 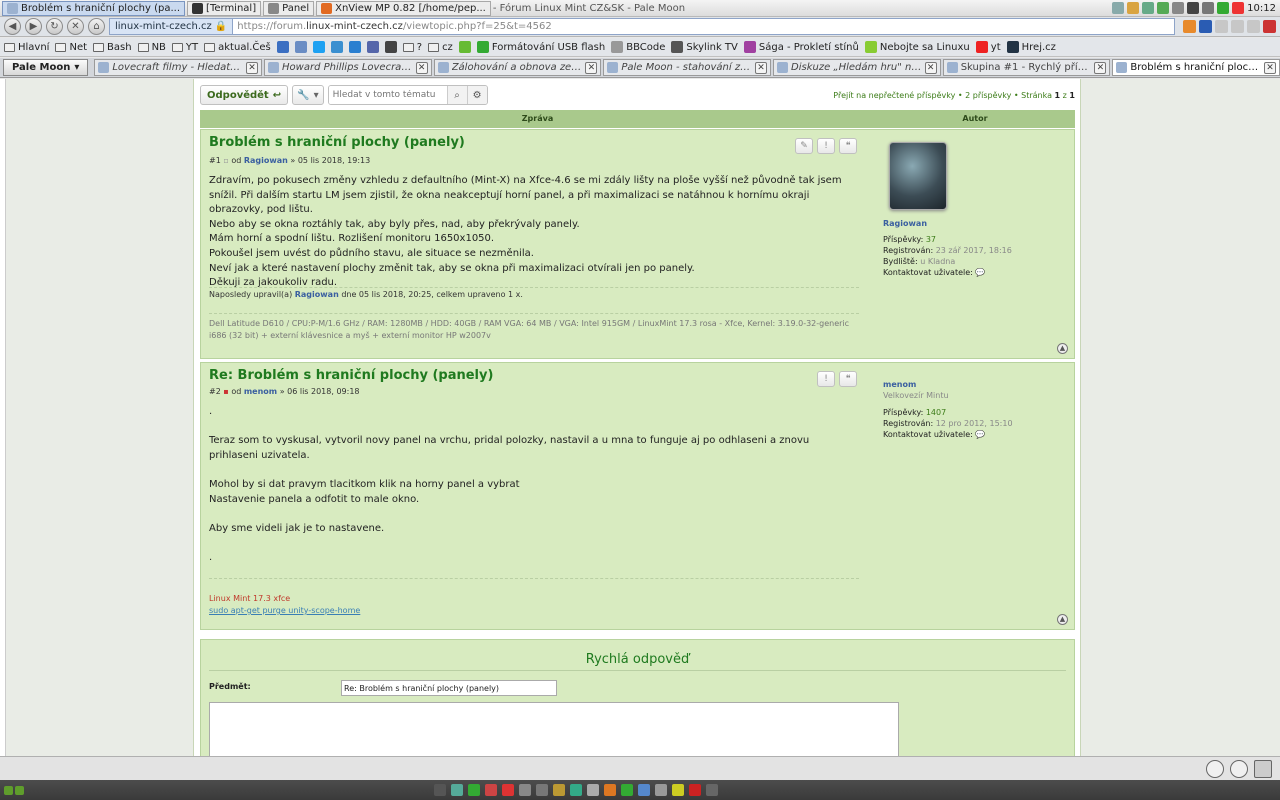 What do you see at coordinates (695, 790) in the screenshot?
I see `opera-launcher-icon` at bounding box center [695, 790].